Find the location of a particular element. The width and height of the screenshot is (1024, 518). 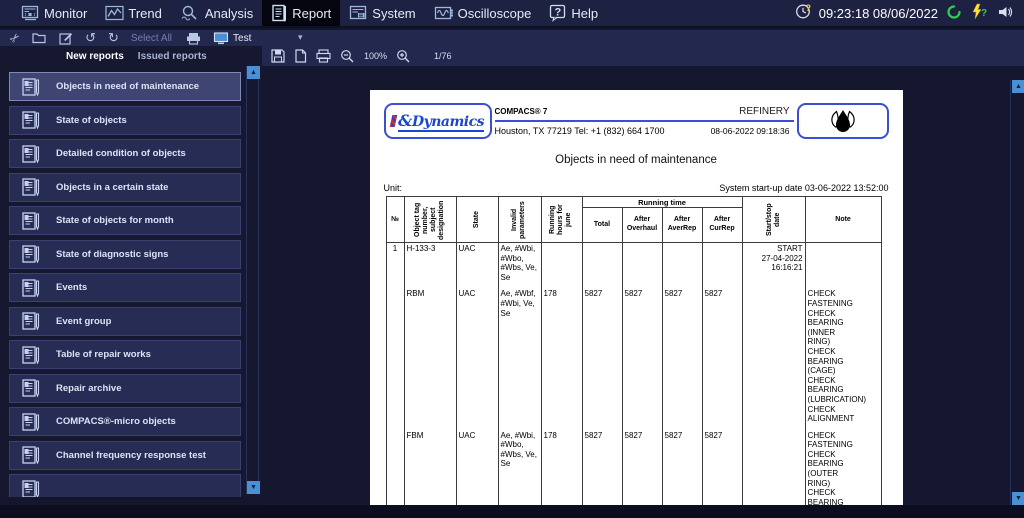

column-header: After AverRep is located at coordinates (682, 225).